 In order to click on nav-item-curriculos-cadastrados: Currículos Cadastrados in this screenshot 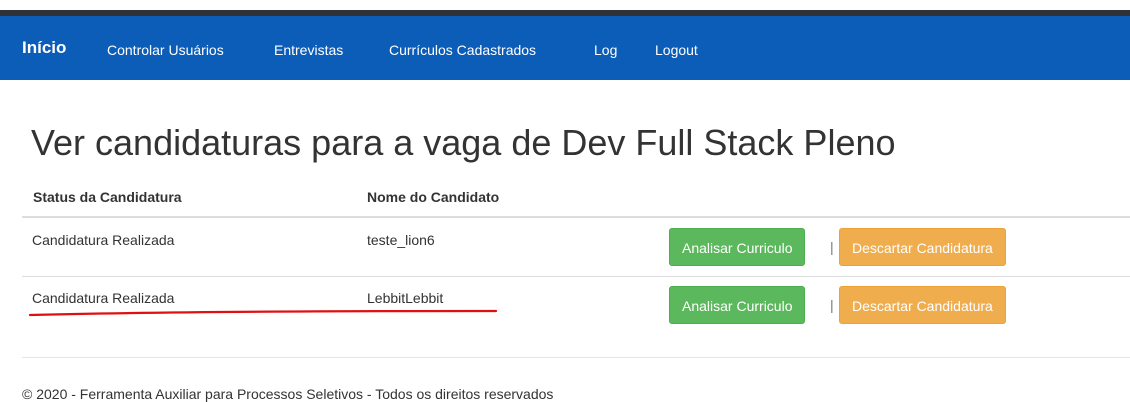, I will do `click(462, 50)`.